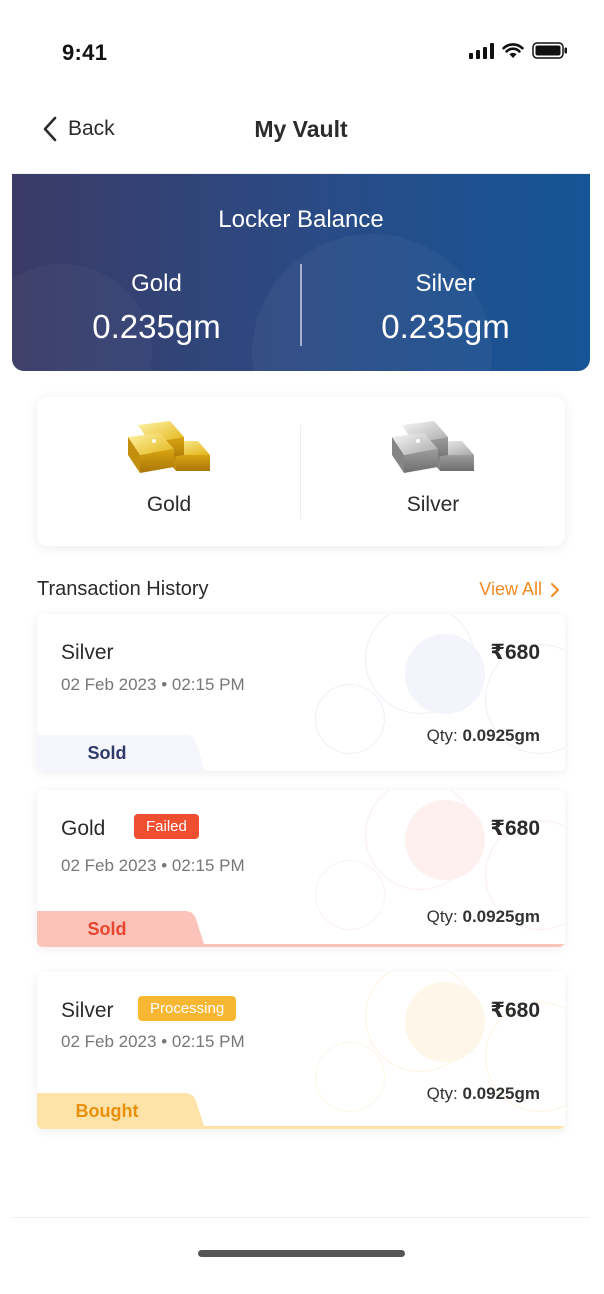 The width and height of the screenshot is (604, 1294). I want to click on silver-balance-label: Silver, so click(445, 283).